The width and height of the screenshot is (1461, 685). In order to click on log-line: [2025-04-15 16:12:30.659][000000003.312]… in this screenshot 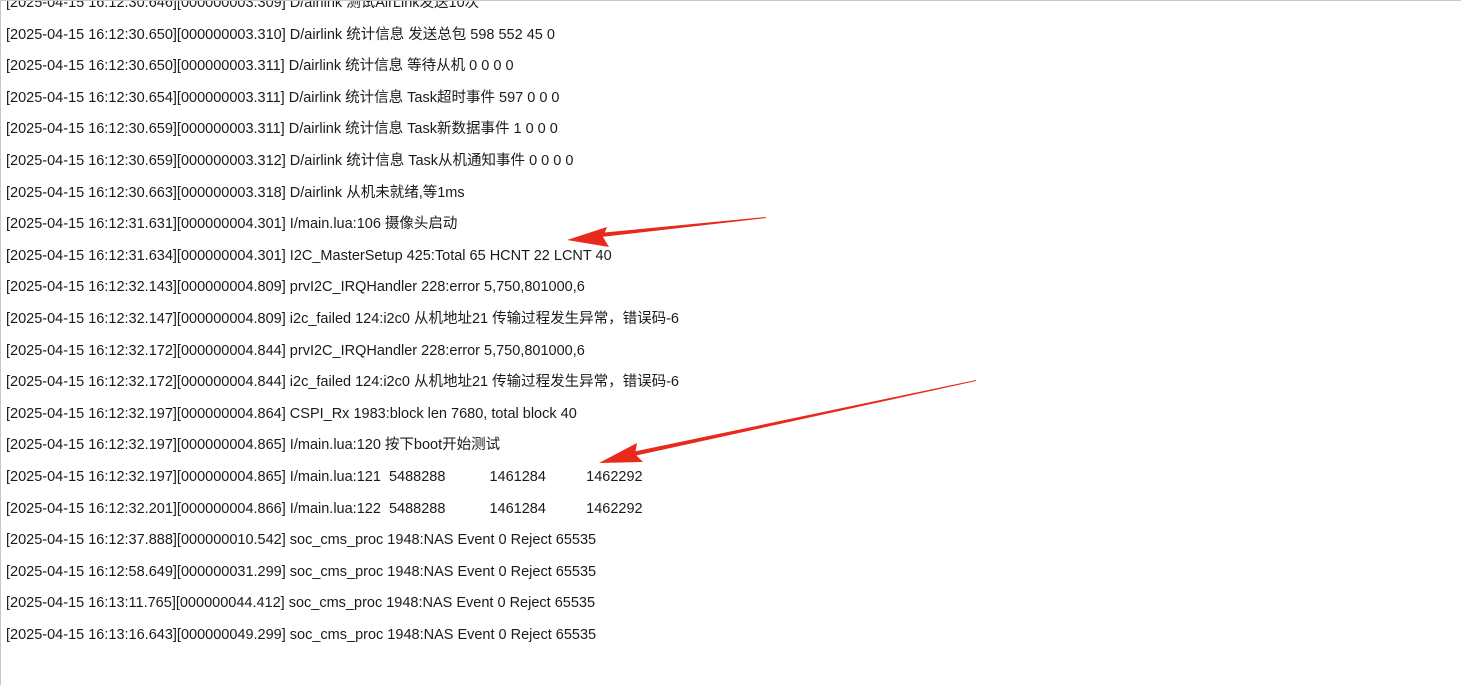, I will do `click(290, 160)`.